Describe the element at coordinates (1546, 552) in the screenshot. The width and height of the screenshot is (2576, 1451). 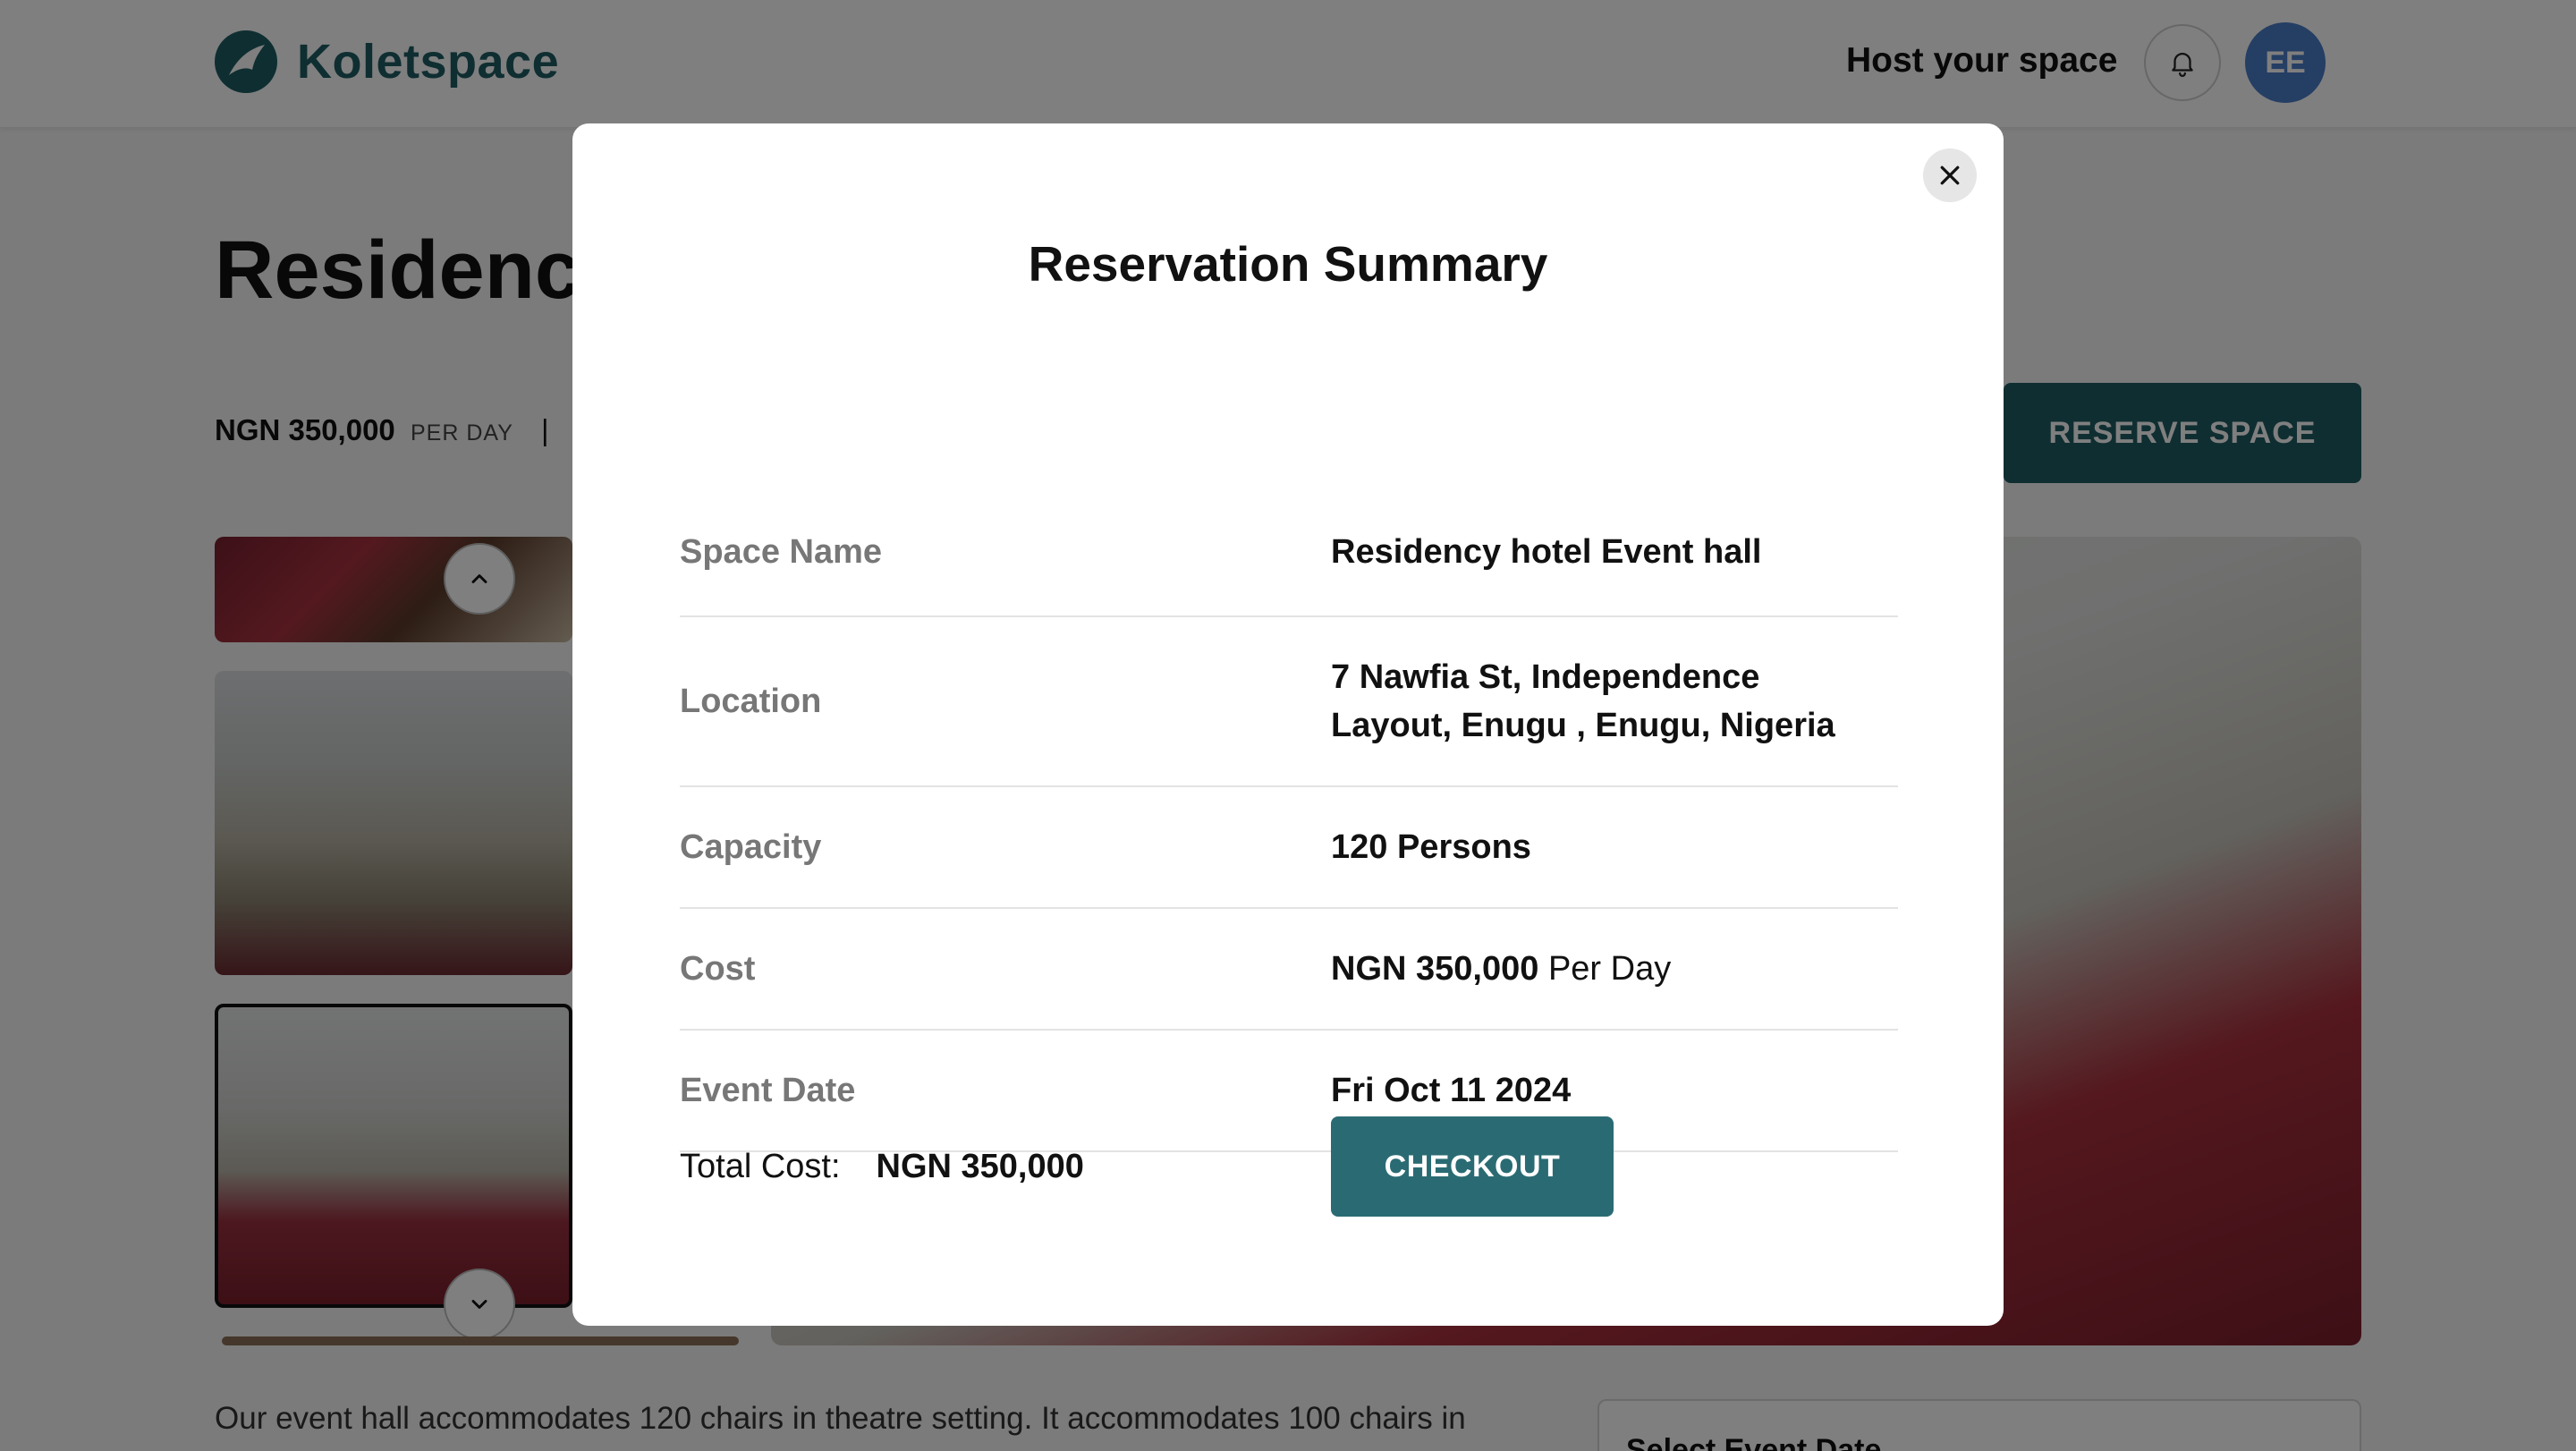
I see `summary-value: Residency hotel Event hall` at that location.